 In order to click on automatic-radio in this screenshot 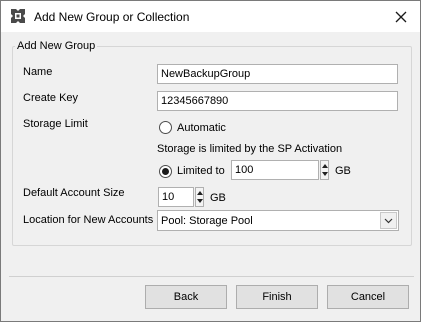, I will do `click(165, 127)`.